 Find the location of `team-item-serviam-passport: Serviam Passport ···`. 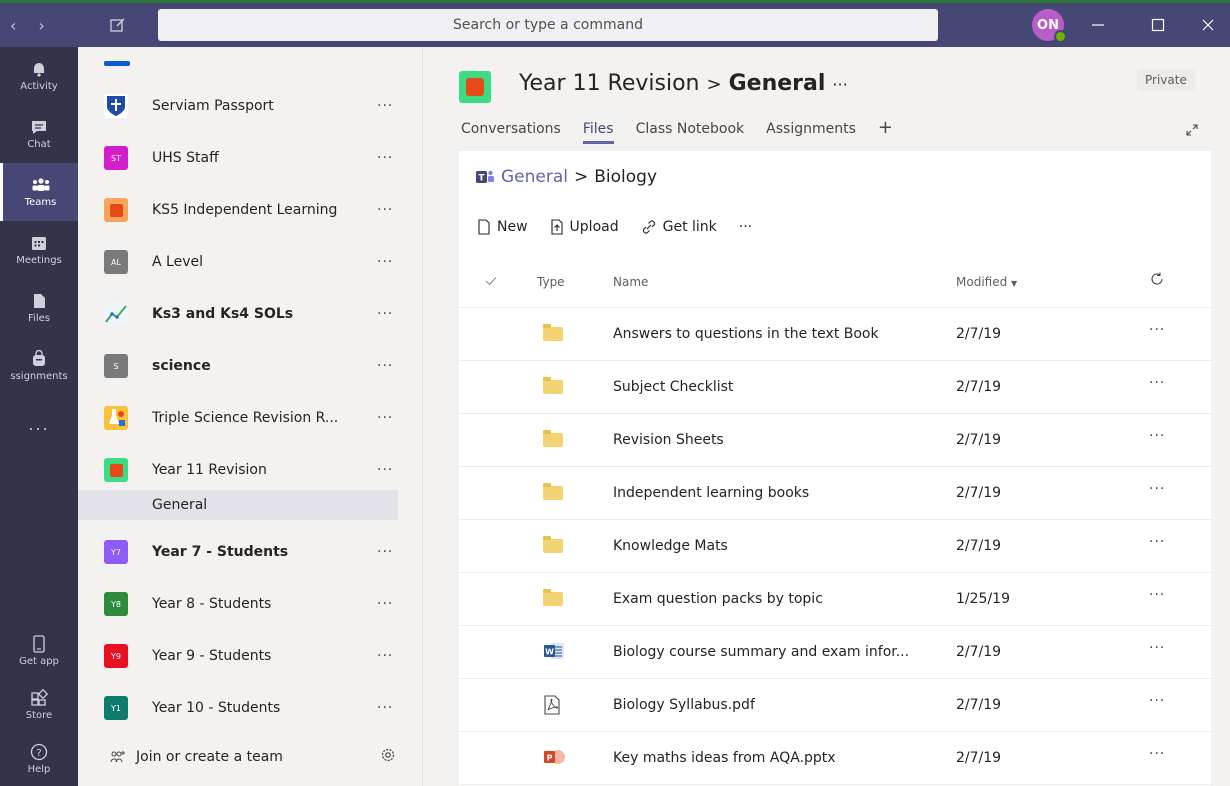

team-item-serviam-passport: Serviam Passport ··· is located at coordinates (250, 106).